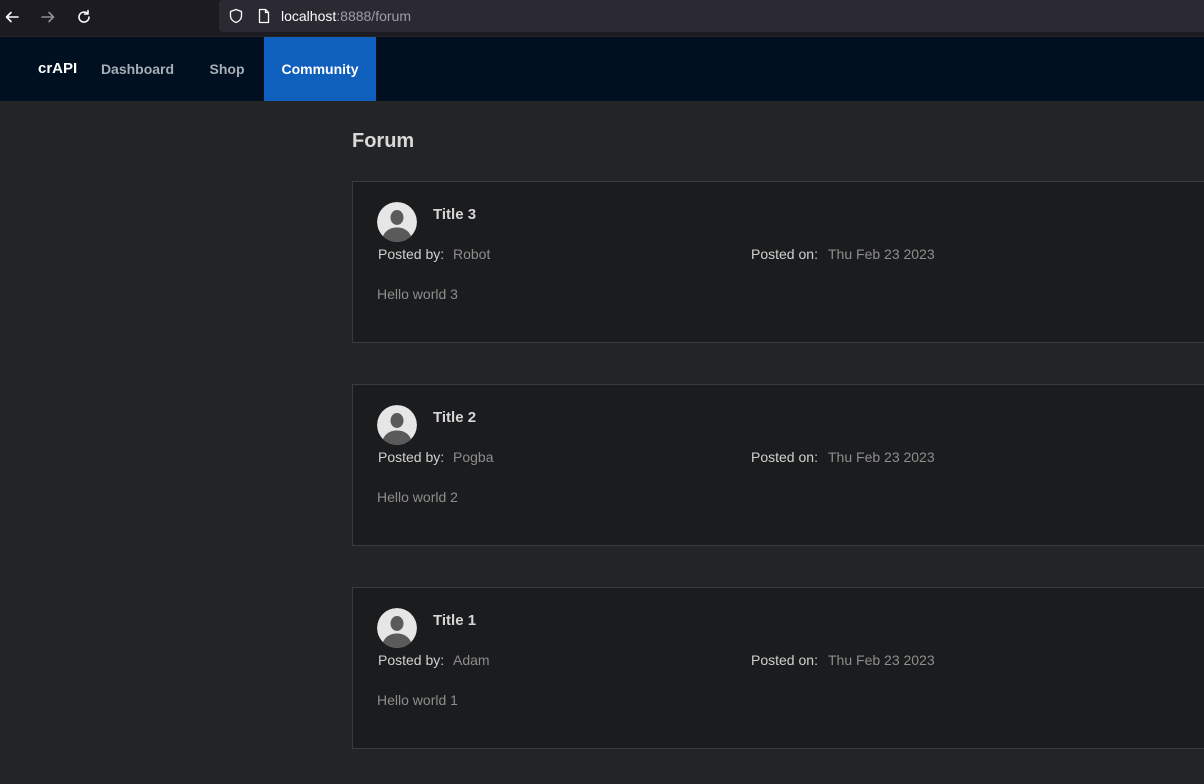 The image size is (1204, 784). What do you see at coordinates (320, 69) in the screenshot?
I see `menu-item-community: Community` at bounding box center [320, 69].